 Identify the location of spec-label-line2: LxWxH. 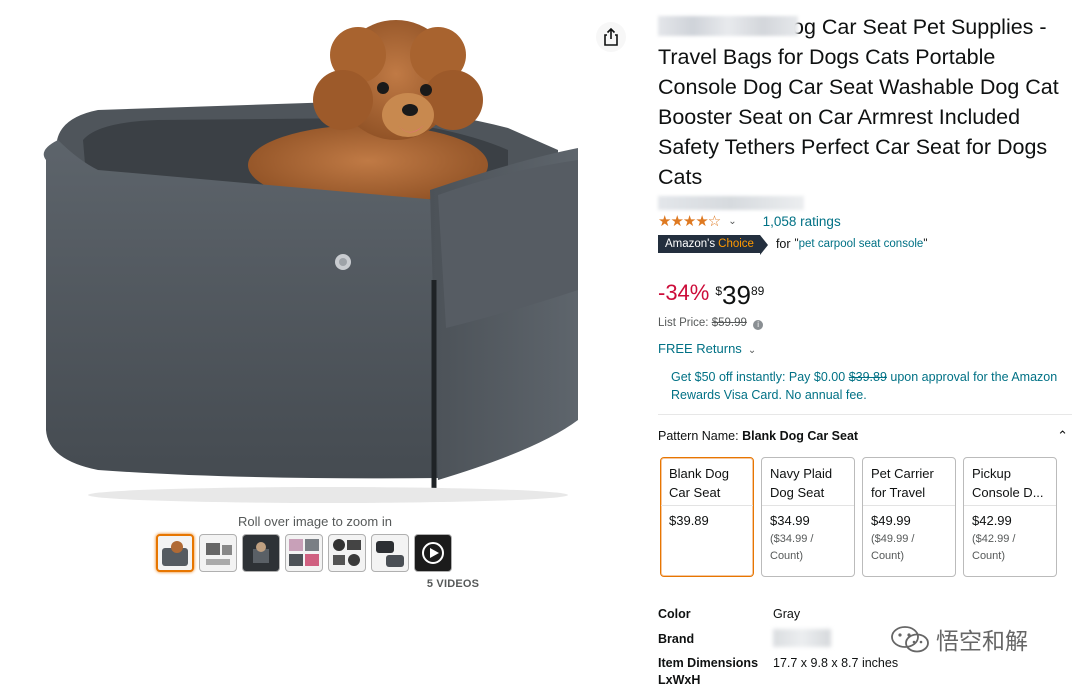
(679, 680).